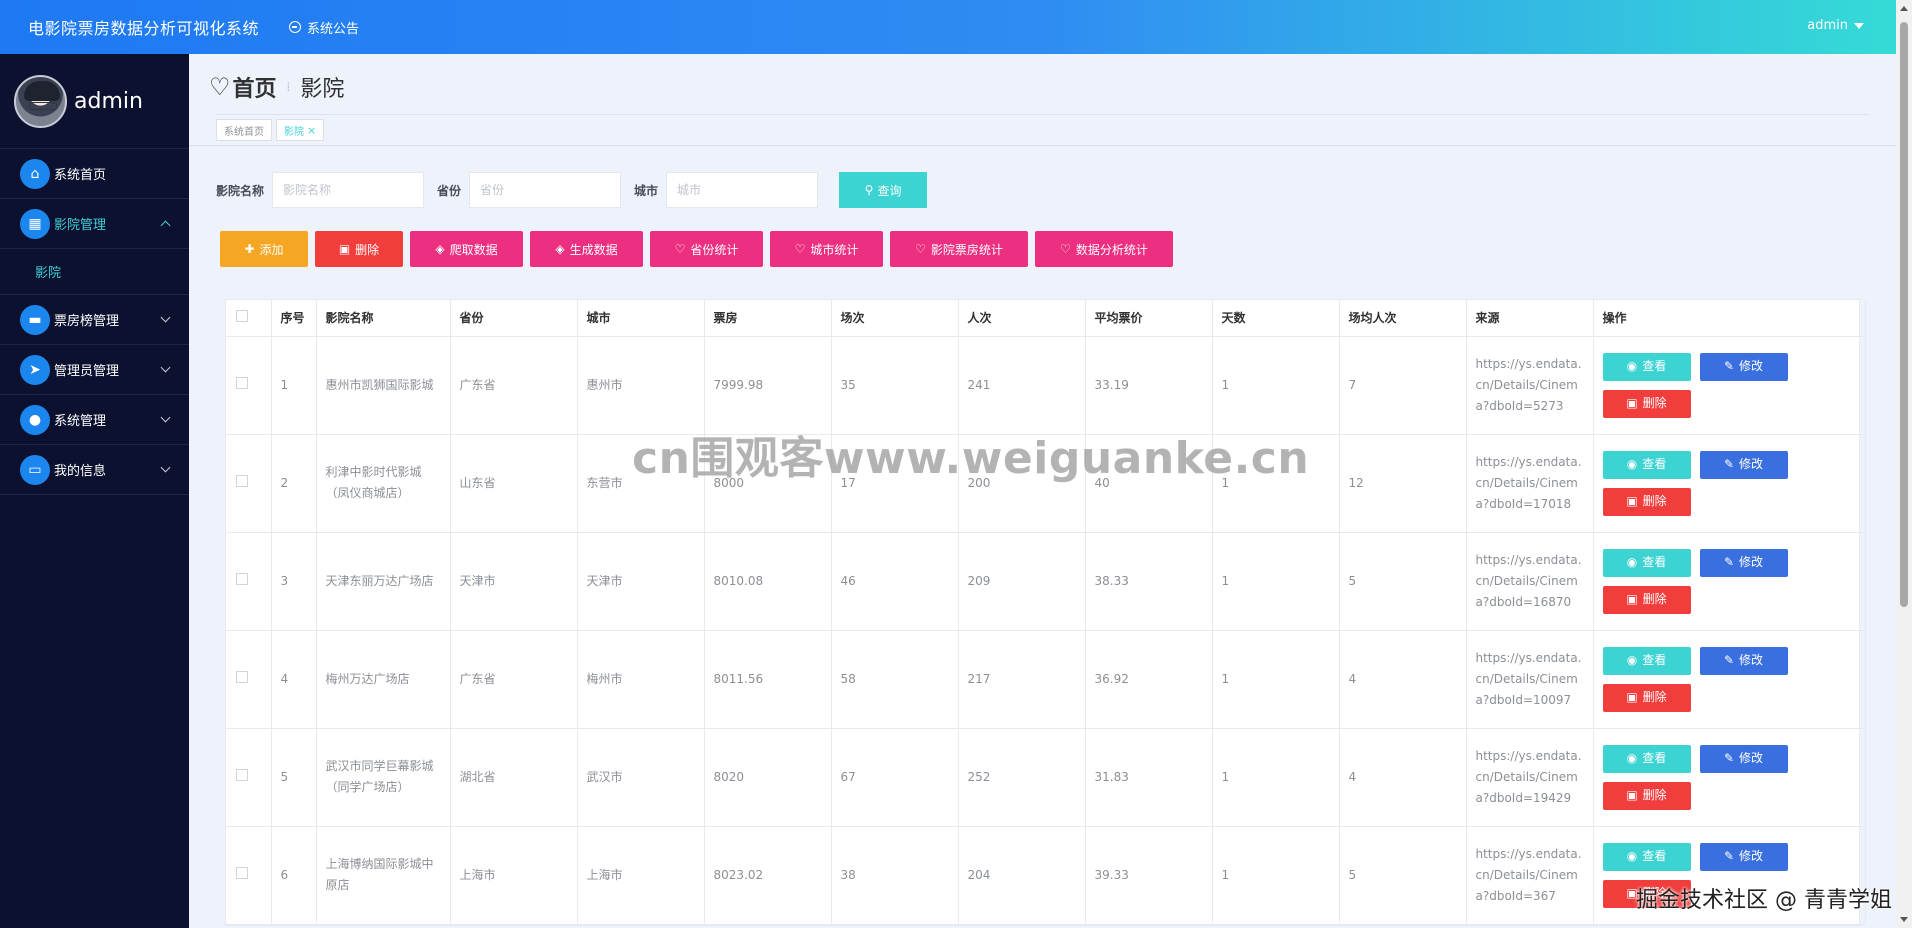 The width and height of the screenshot is (1912, 928). I want to click on chevron-down-icon, so click(165, 417).